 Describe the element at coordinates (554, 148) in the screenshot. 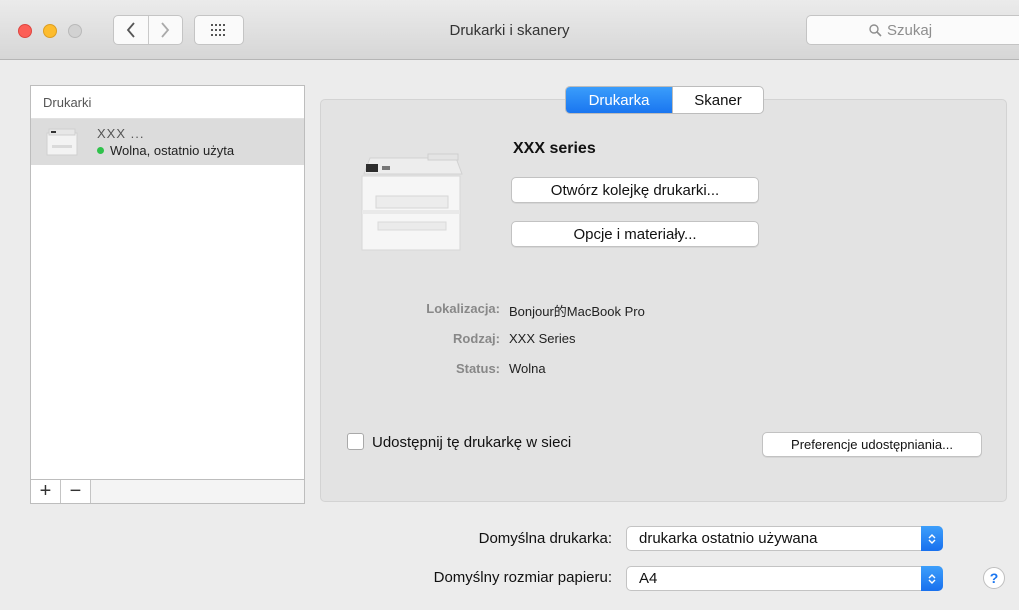

I see `printer-title: XXX series` at that location.